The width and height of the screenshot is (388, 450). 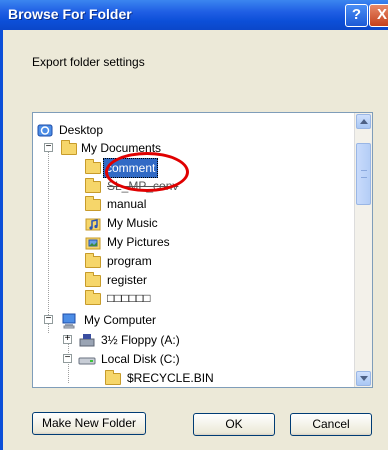 I want to click on help-button: ?, so click(x=356, y=15).